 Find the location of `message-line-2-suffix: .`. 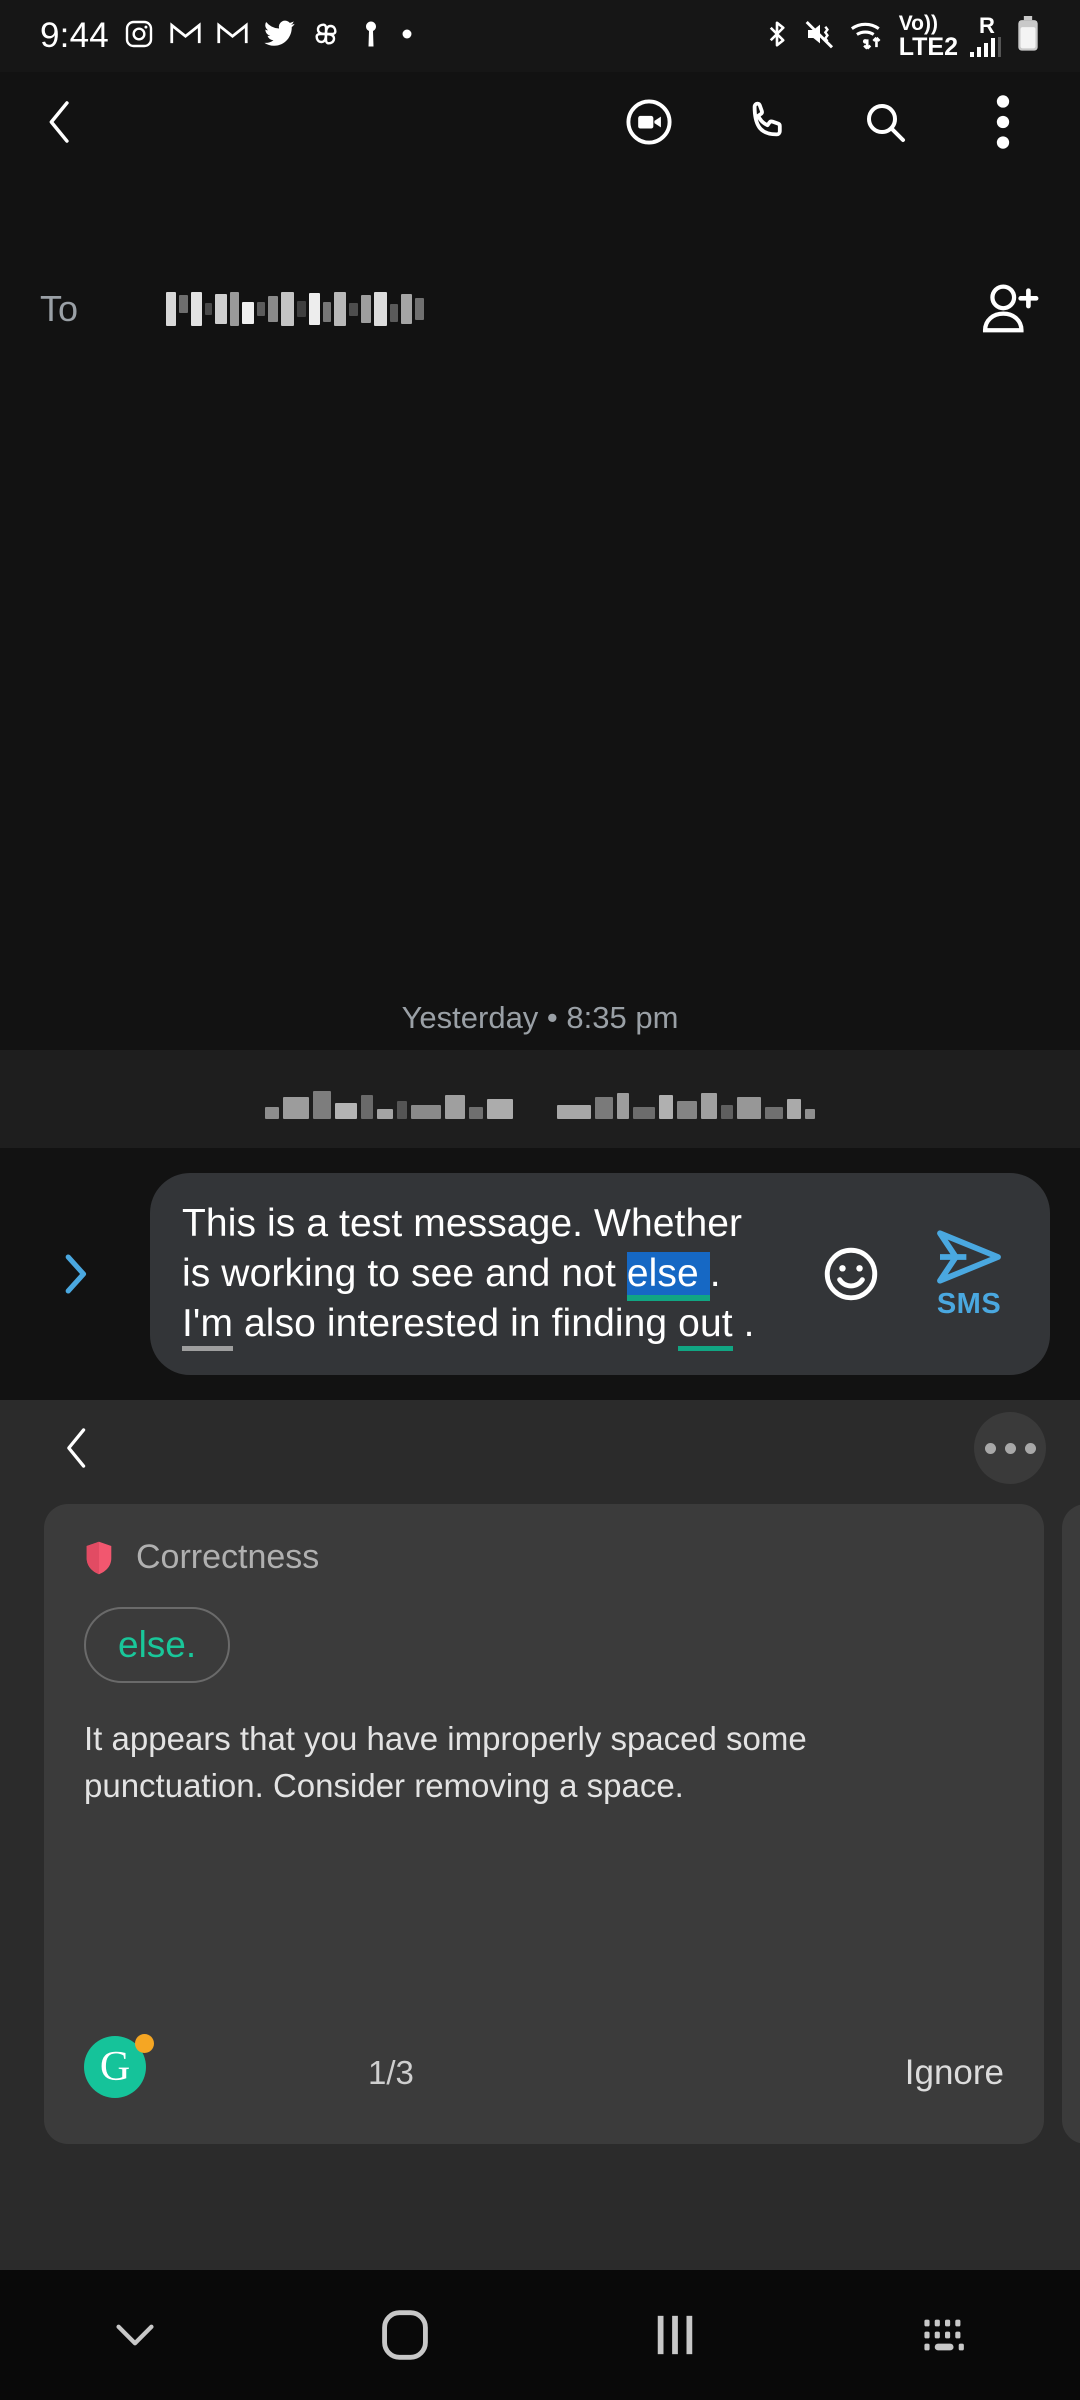

message-line-2-suffix: . is located at coordinates (715, 1273).